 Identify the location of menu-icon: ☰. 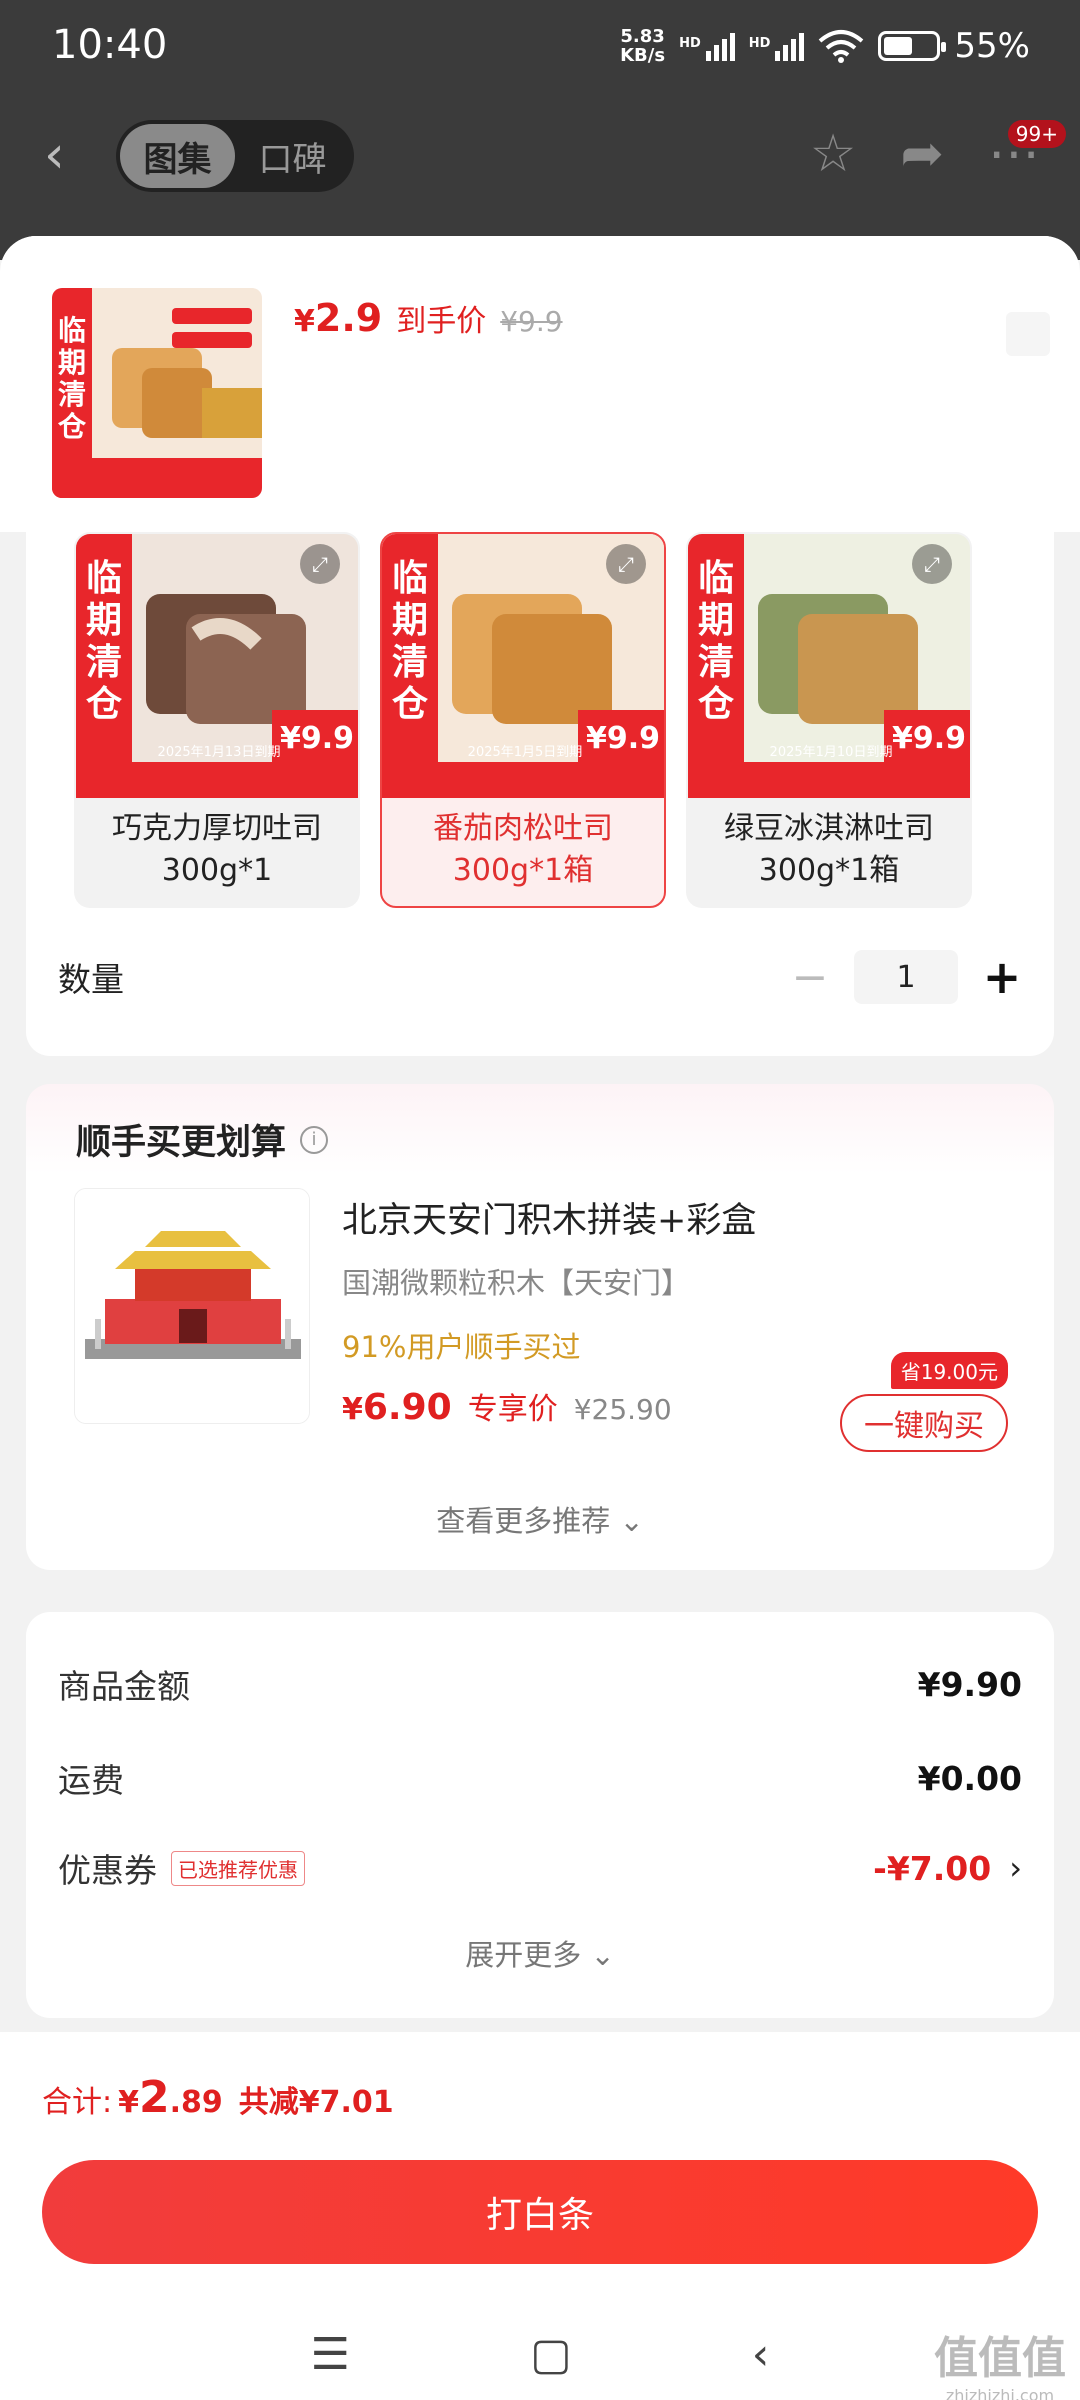
(330, 2354).